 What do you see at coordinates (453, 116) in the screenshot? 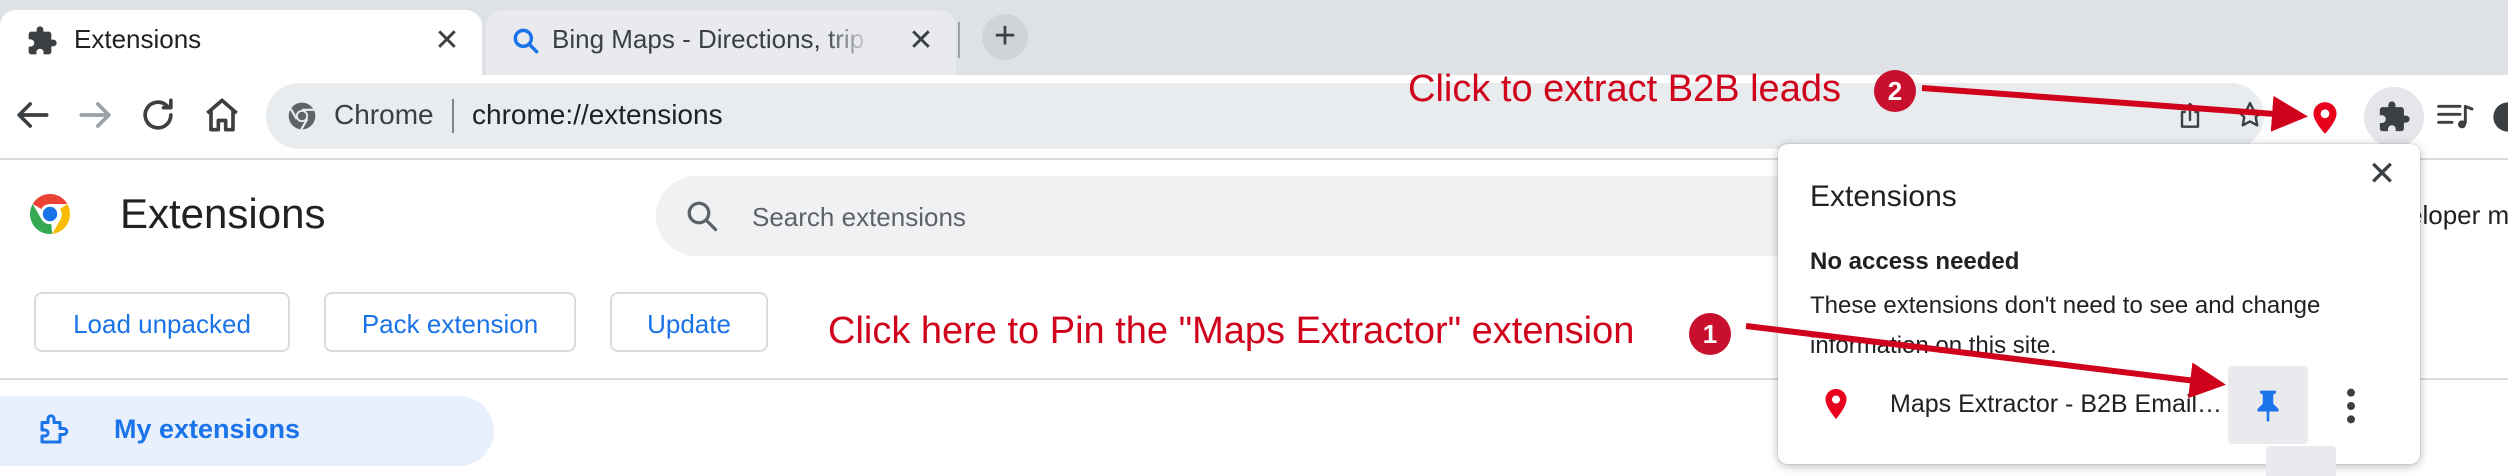
I see `omnibox-separator` at bounding box center [453, 116].